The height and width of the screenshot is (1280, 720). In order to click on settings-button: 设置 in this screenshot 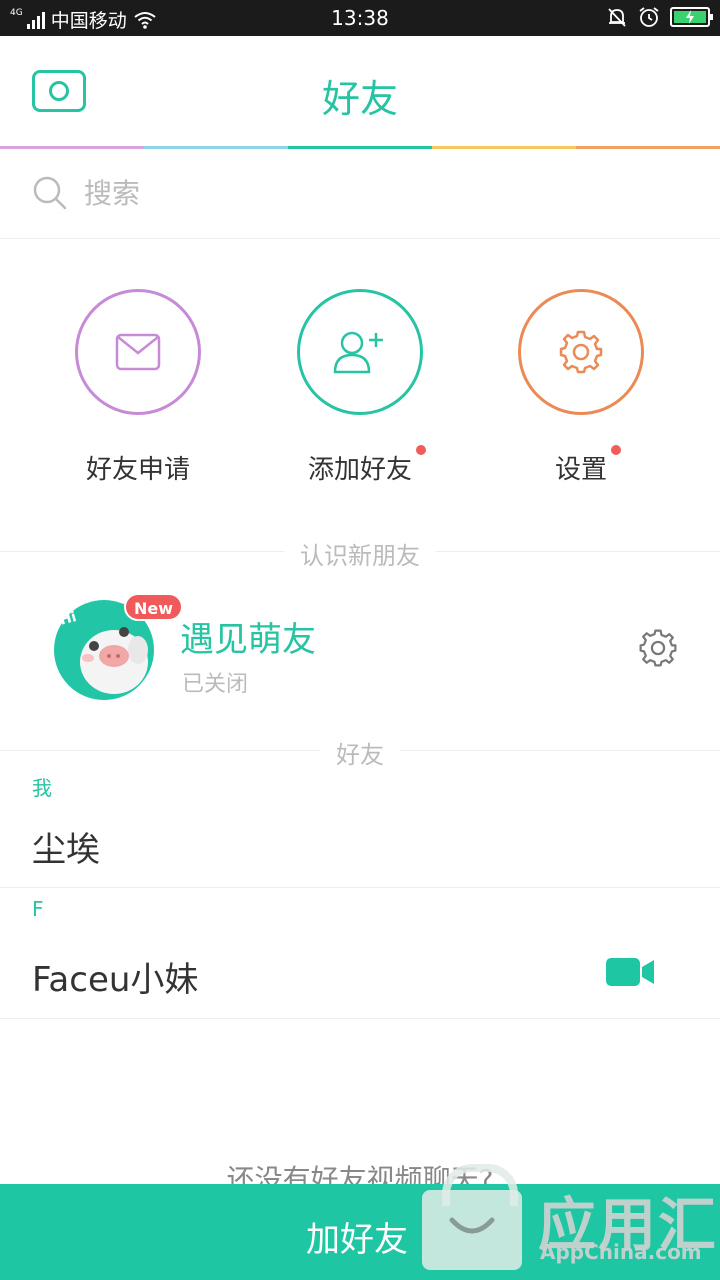, I will do `click(581, 387)`.